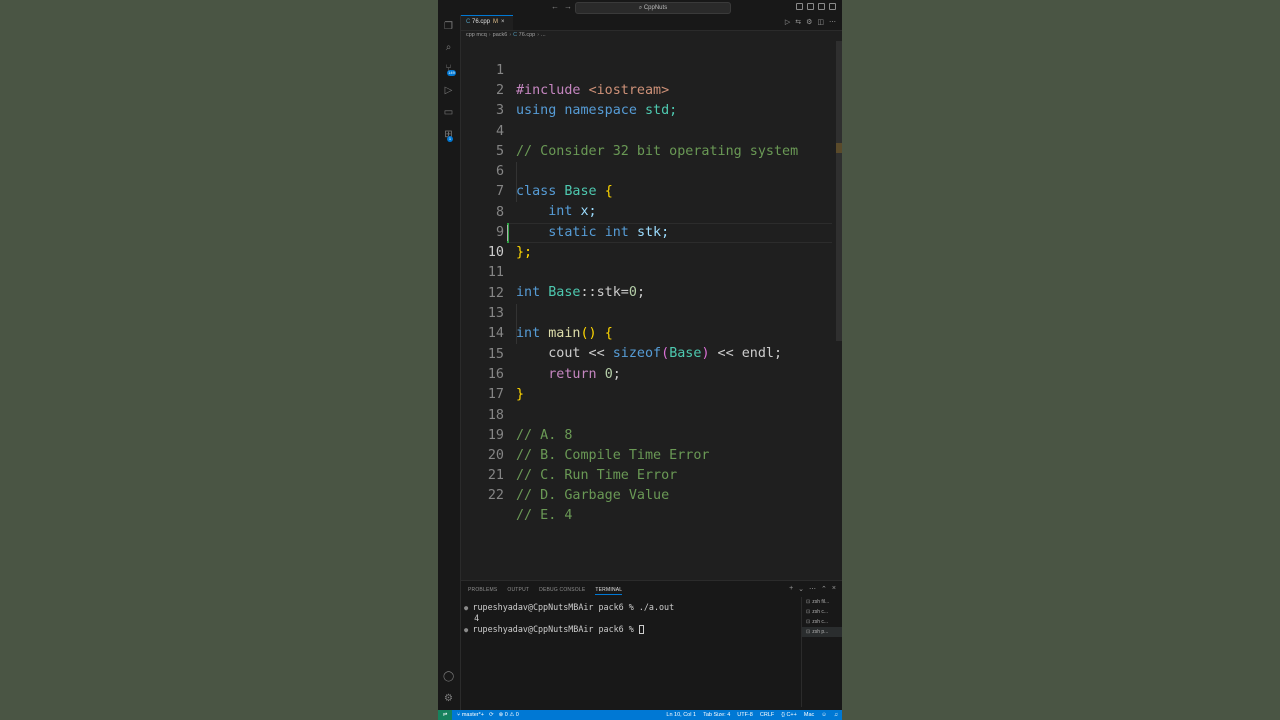  I want to click on remote-indicator-icon: ⇌, so click(445, 715).